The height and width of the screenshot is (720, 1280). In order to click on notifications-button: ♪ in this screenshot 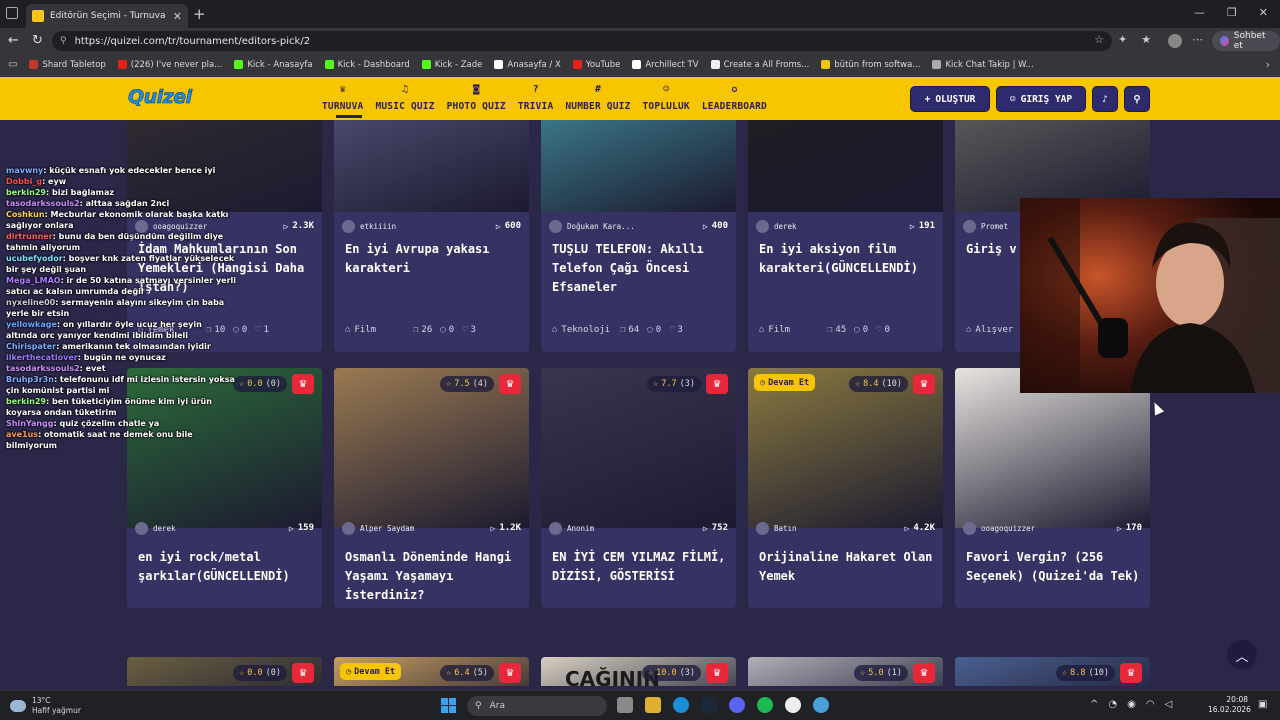, I will do `click(1105, 99)`.